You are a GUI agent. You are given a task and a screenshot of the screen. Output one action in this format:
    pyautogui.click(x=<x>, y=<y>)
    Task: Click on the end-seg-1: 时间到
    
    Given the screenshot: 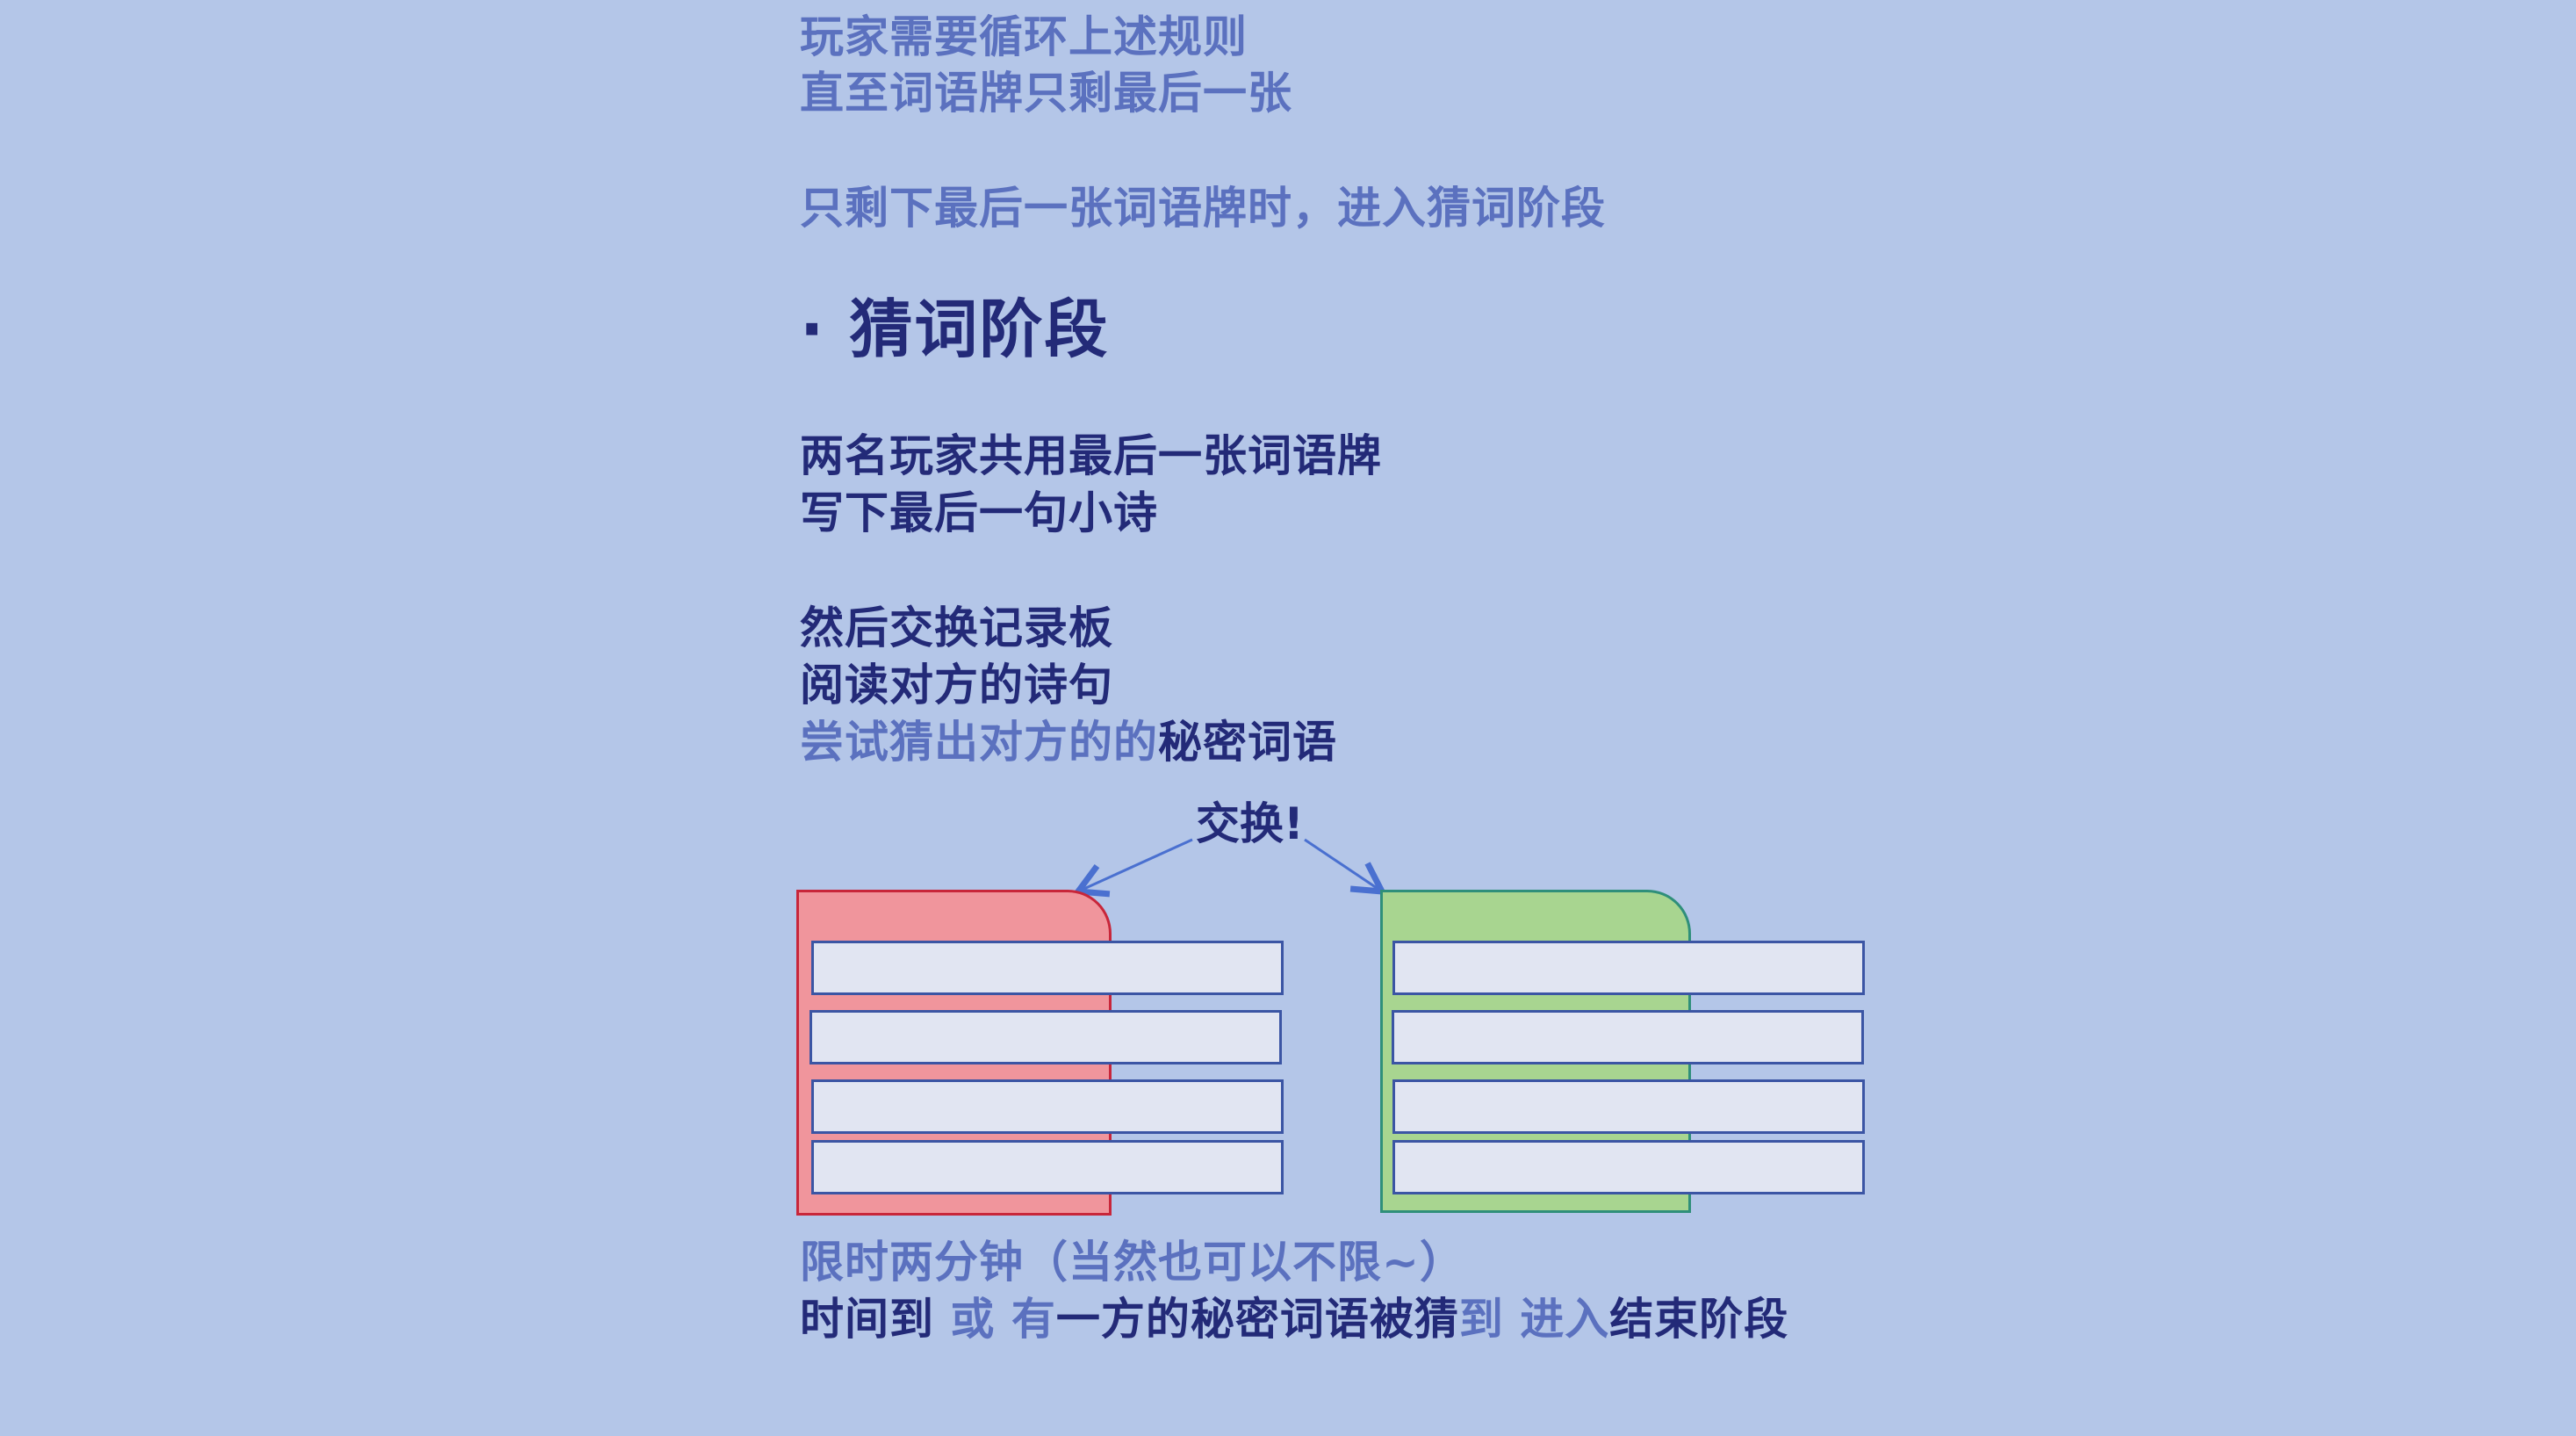 What is the action you would take?
    pyautogui.click(x=875, y=1319)
    